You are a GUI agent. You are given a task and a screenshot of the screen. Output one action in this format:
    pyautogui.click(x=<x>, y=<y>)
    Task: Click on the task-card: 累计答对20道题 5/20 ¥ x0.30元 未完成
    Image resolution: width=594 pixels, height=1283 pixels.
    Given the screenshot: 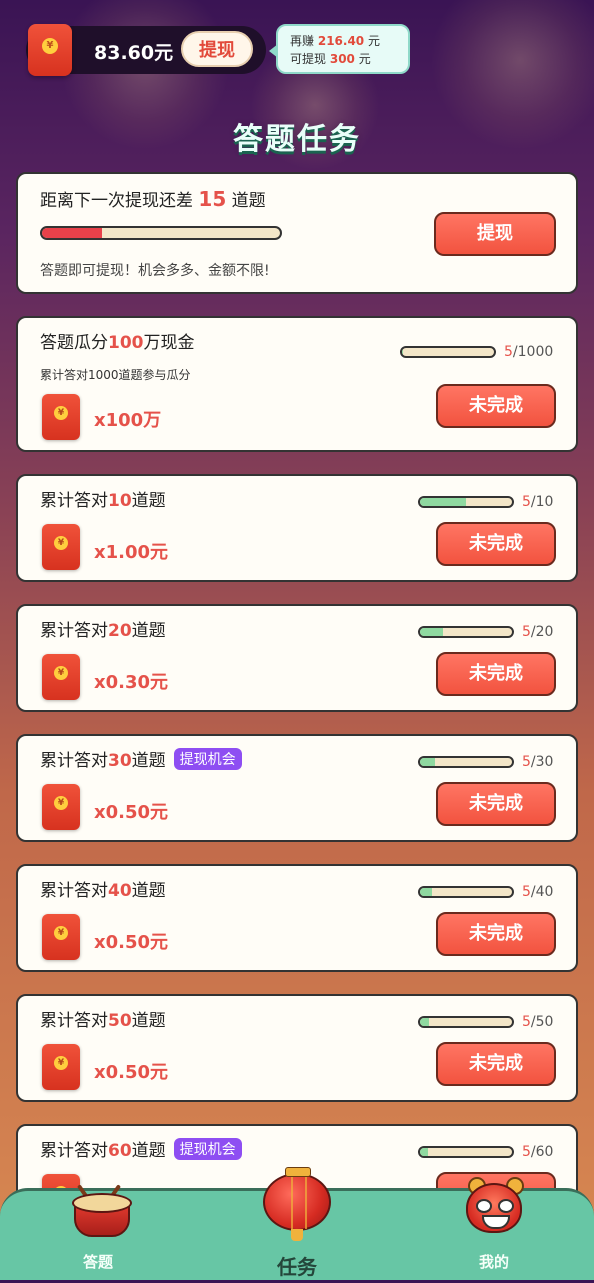 What is the action you would take?
    pyautogui.click(x=297, y=658)
    